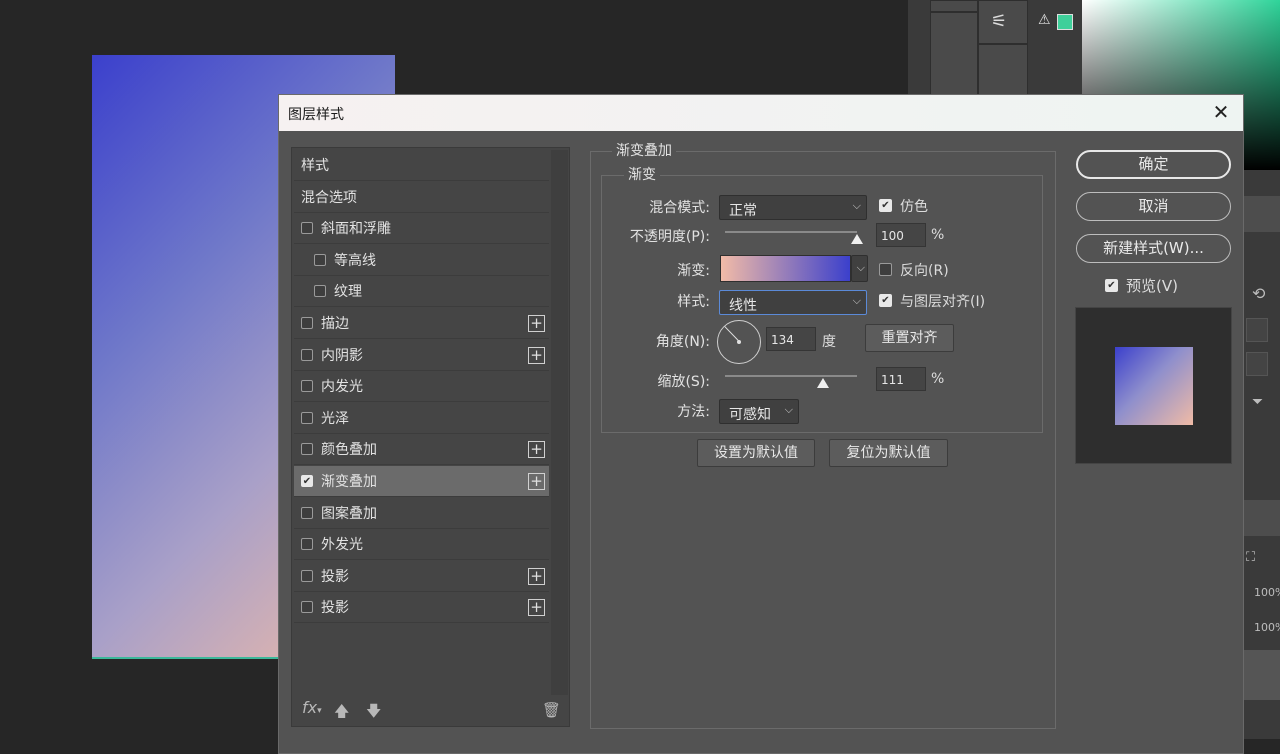 The image size is (1280, 754). I want to click on list-scrollbar, so click(559, 422).